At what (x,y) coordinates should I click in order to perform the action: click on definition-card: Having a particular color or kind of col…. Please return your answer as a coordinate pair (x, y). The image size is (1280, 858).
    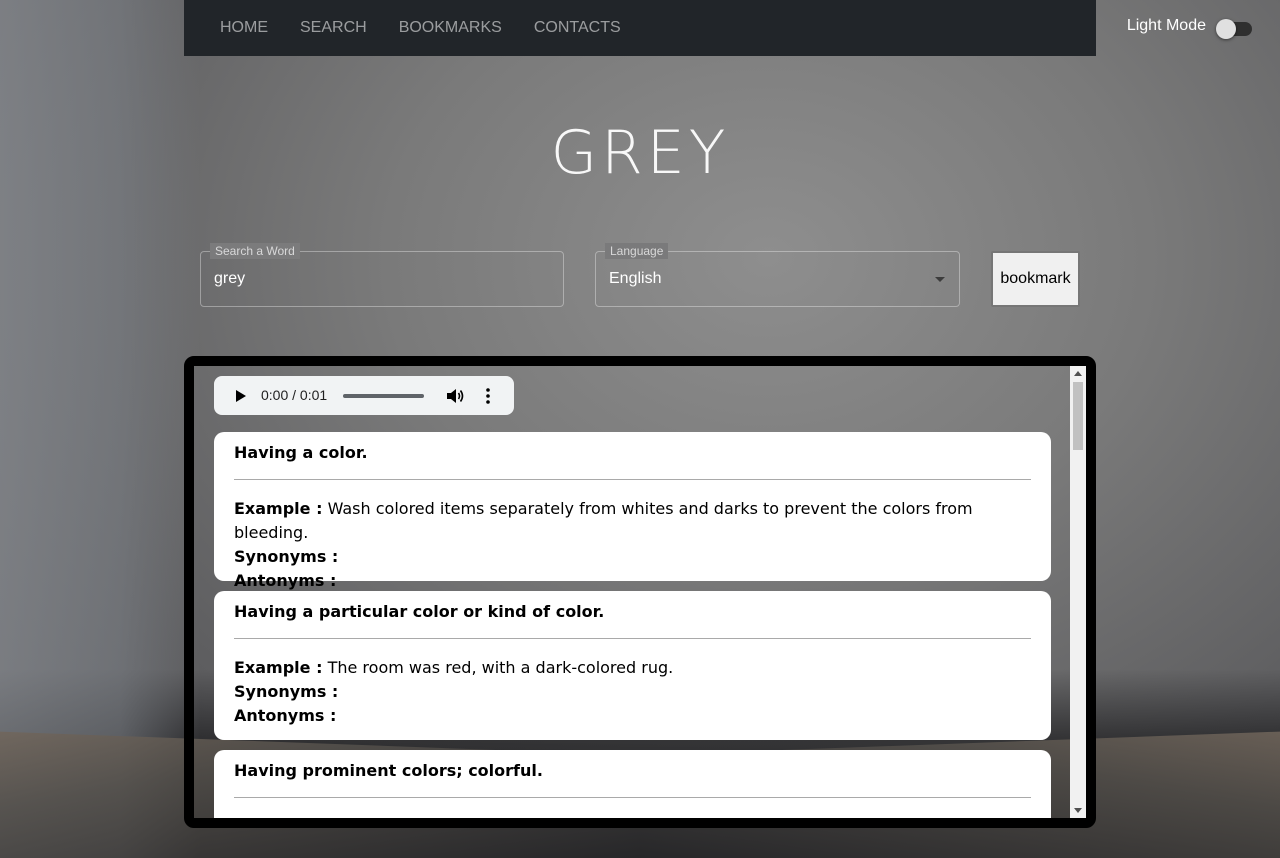
    Looking at the image, I should click on (632, 665).